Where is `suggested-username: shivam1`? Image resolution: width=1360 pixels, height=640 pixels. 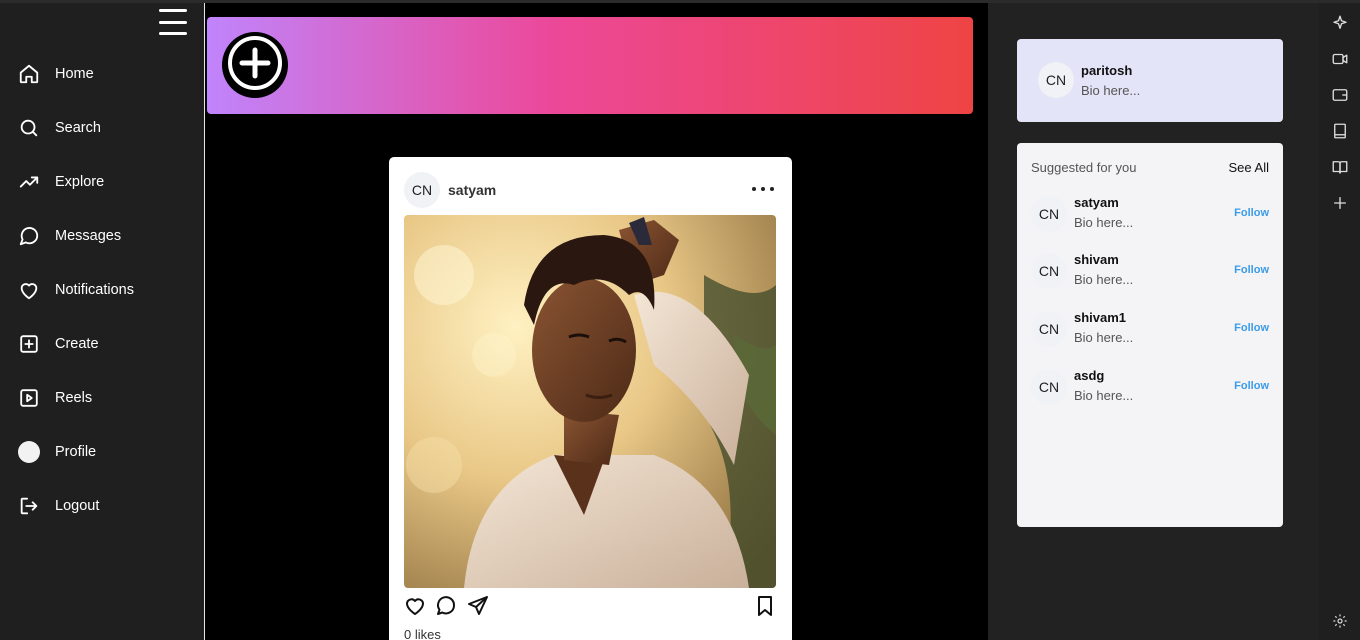
suggested-username: shivam1 is located at coordinates (1100, 317).